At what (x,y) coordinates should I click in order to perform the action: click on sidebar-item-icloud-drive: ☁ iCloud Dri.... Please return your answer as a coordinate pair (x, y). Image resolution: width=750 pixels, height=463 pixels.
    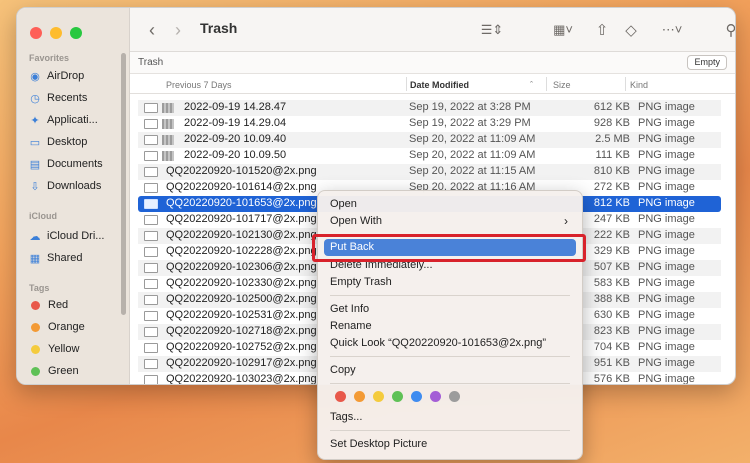
    Looking at the image, I should click on (77, 236).